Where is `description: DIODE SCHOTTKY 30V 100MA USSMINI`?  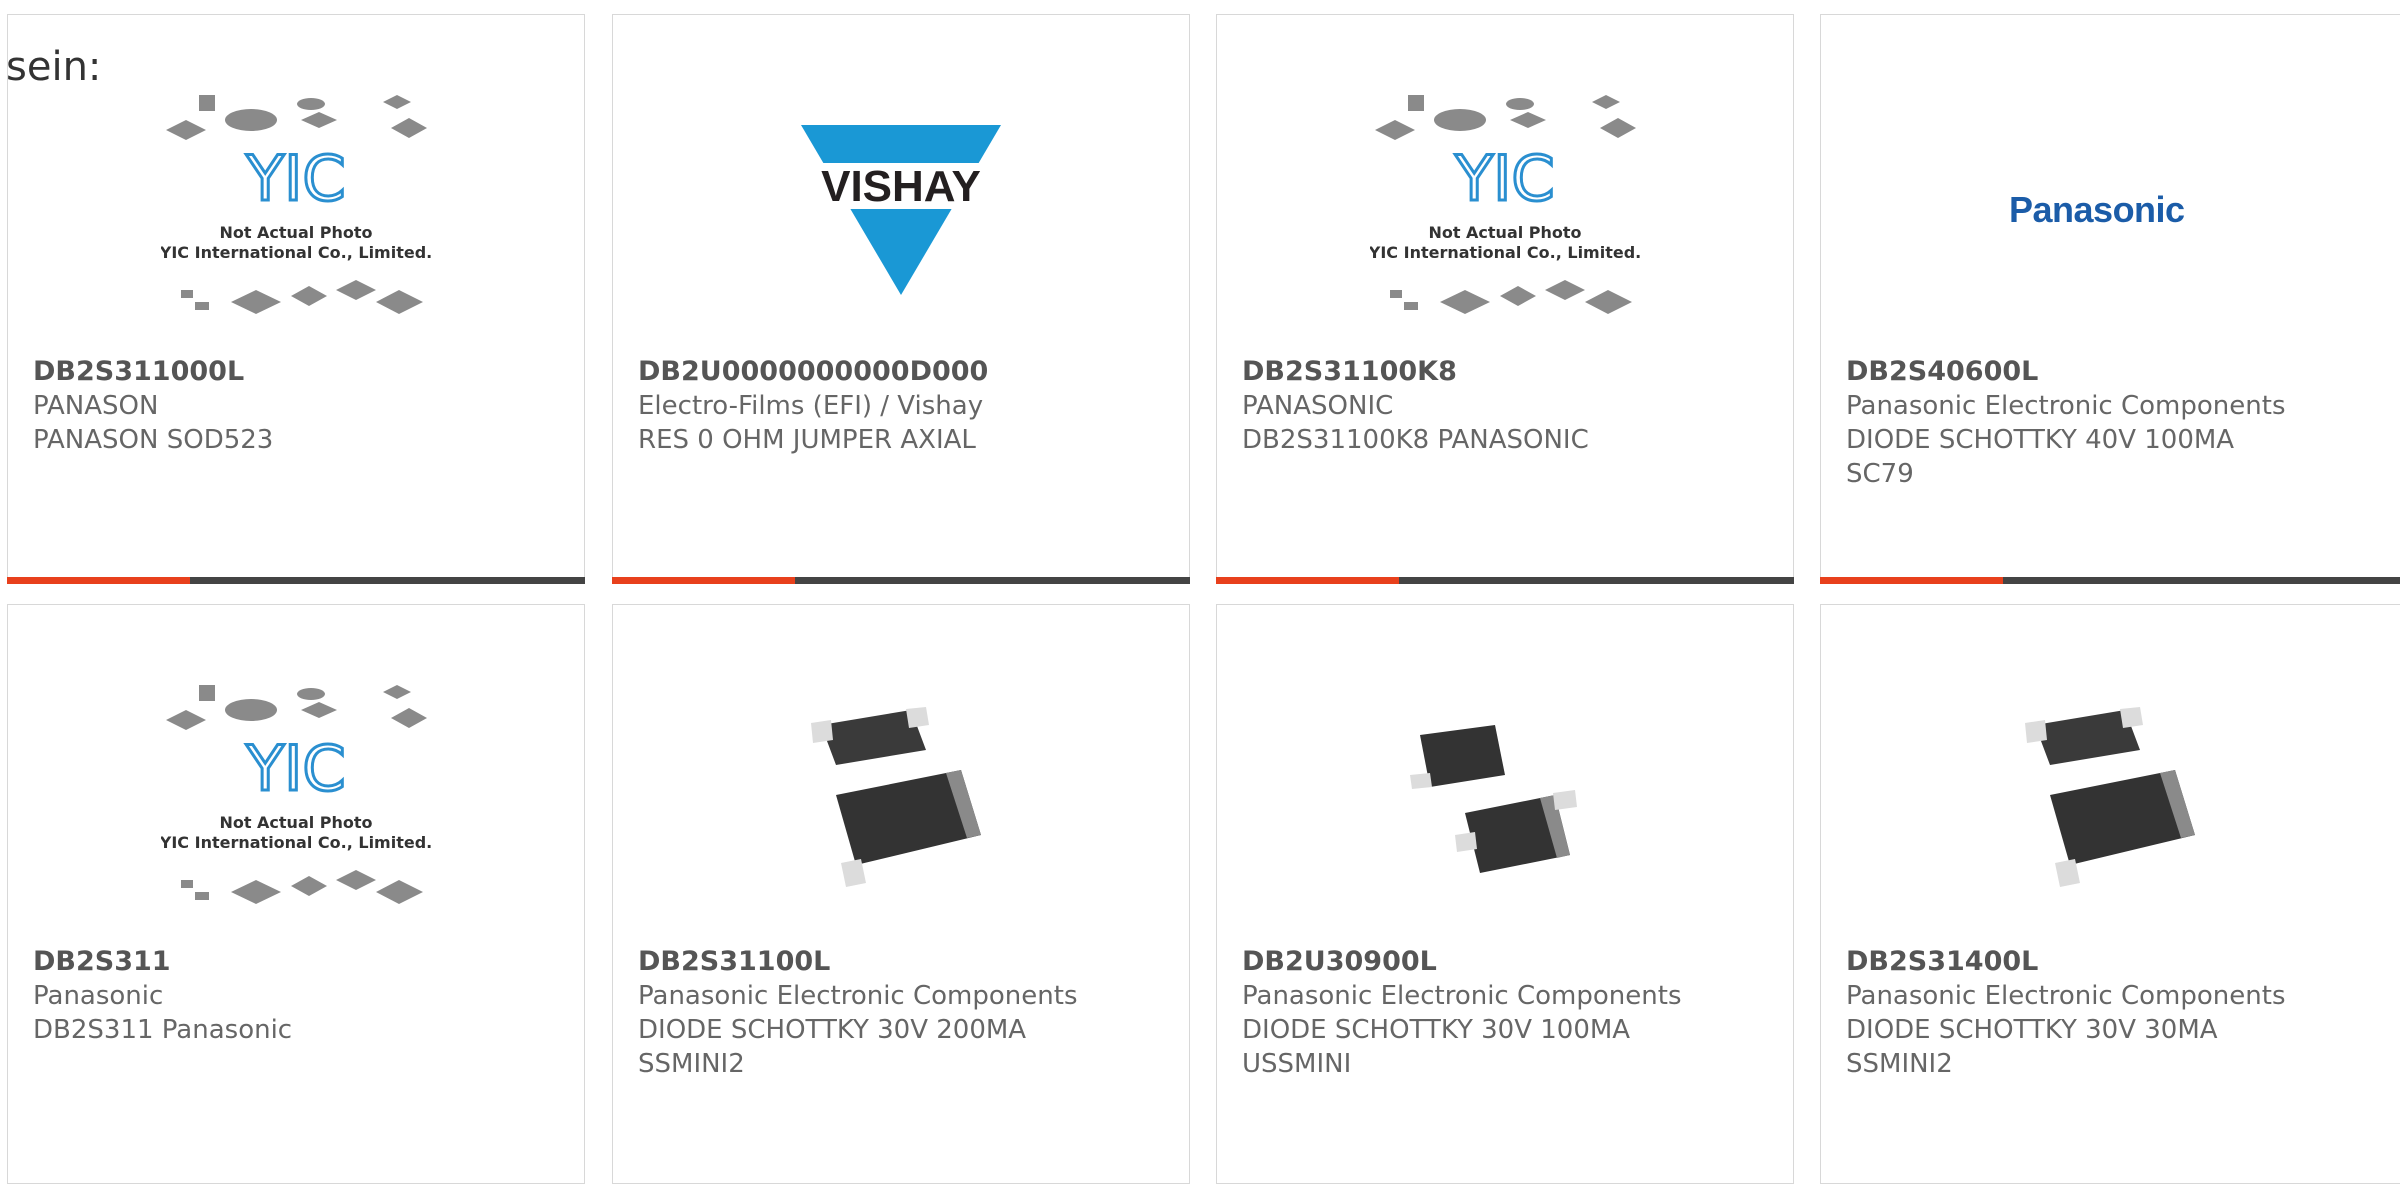 description: DIODE SCHOTTKY 30V 100MA USSMINI is located at coordinates (1436, 1047).